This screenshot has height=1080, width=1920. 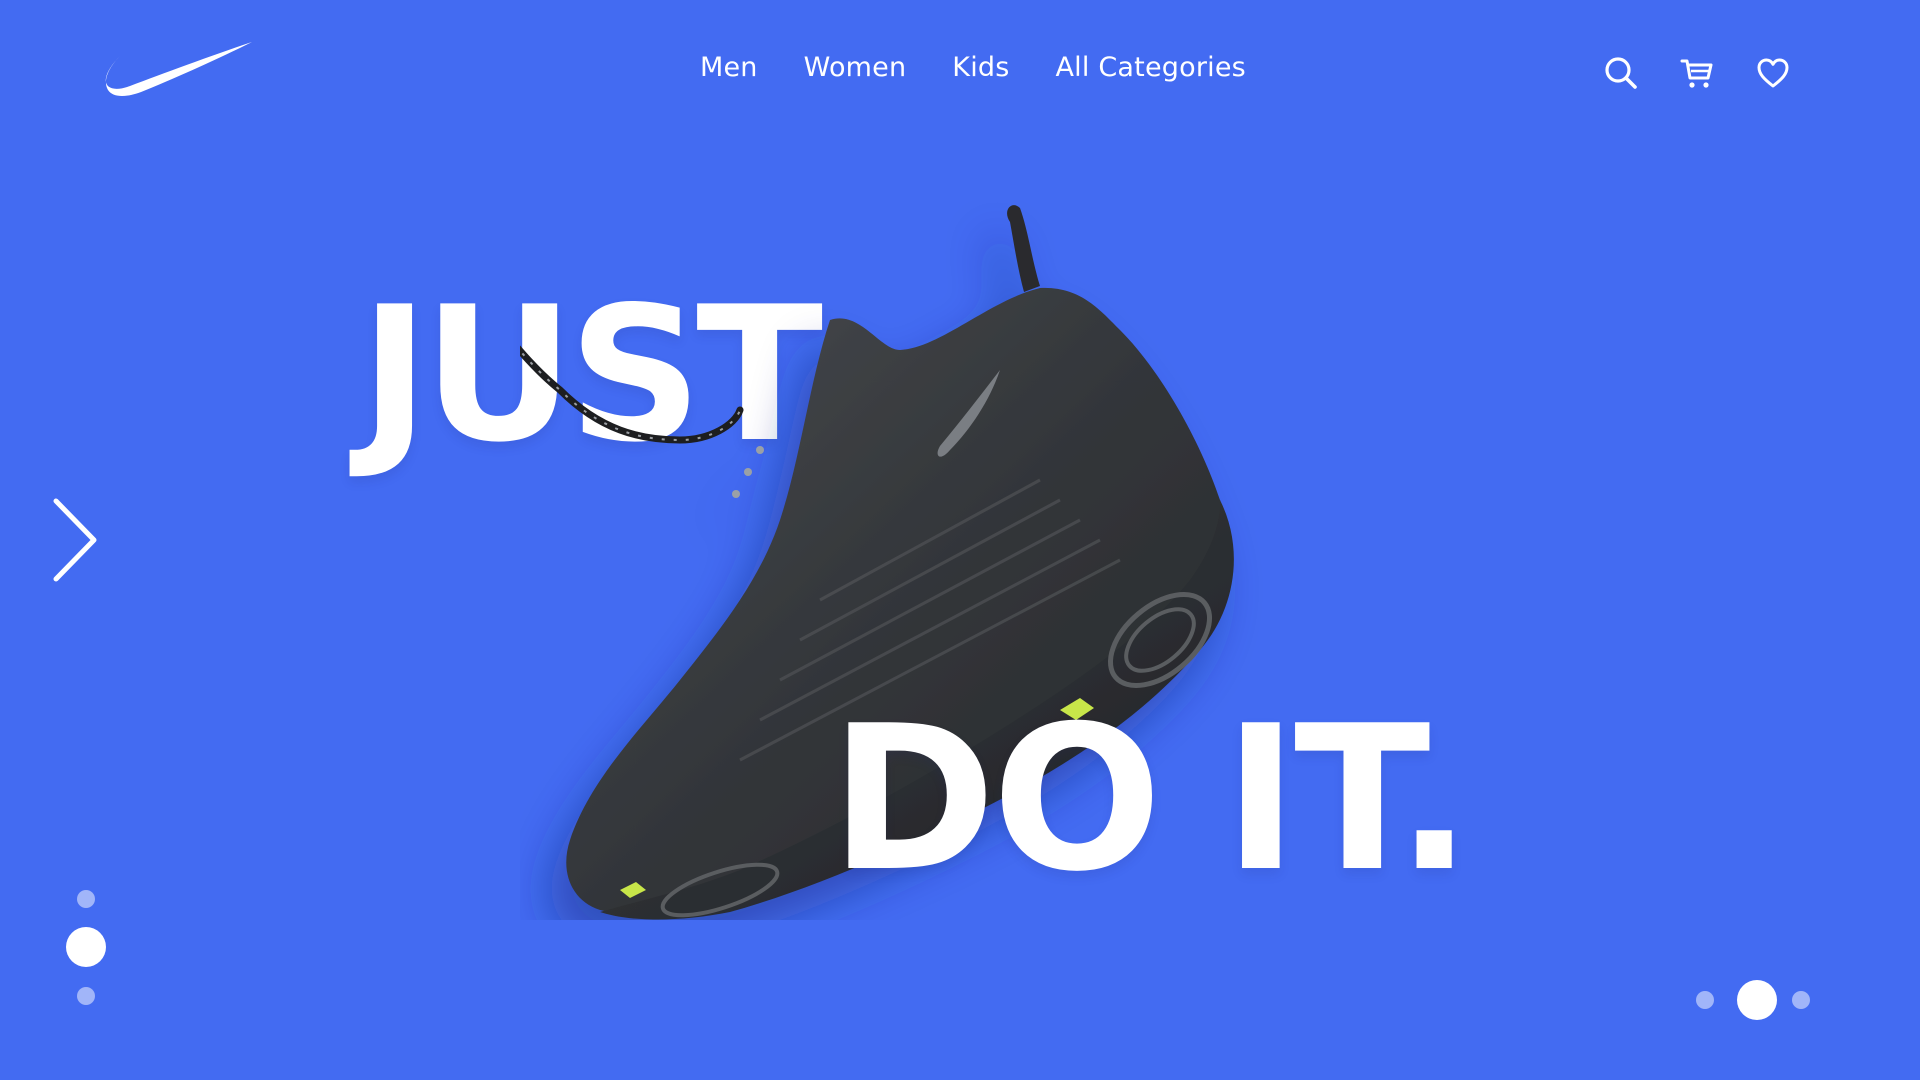 I want to click on heart-icon, so click(x=1773, y=73).